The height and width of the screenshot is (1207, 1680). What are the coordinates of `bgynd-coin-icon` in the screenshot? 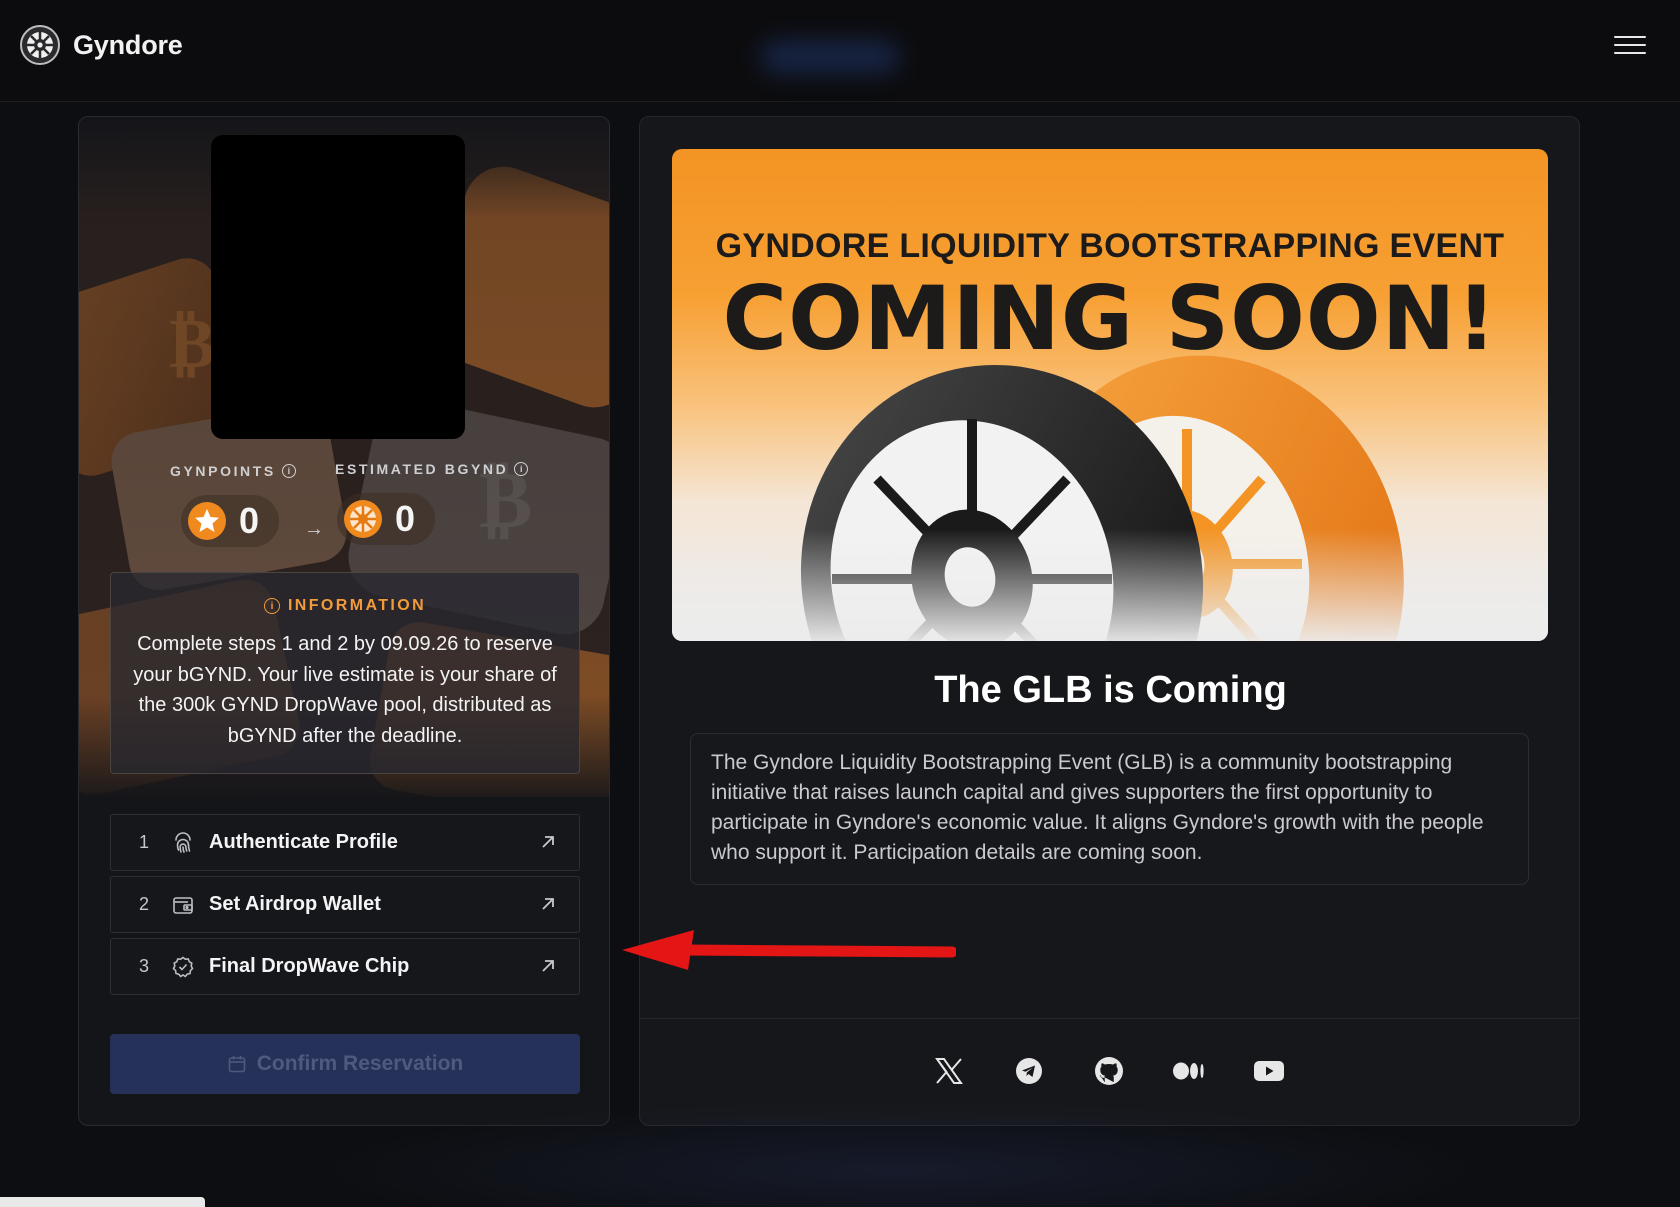 It's located at (363, 519).